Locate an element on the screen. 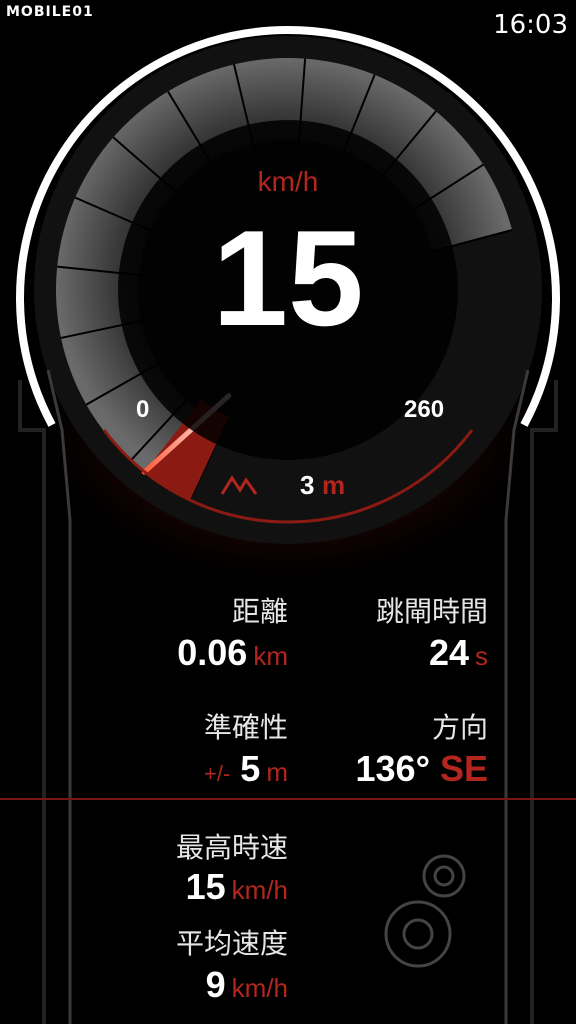 The height and width of the screenshot is (1024, 576). direction-cardinal: SE is located at coordinates (463, 768).